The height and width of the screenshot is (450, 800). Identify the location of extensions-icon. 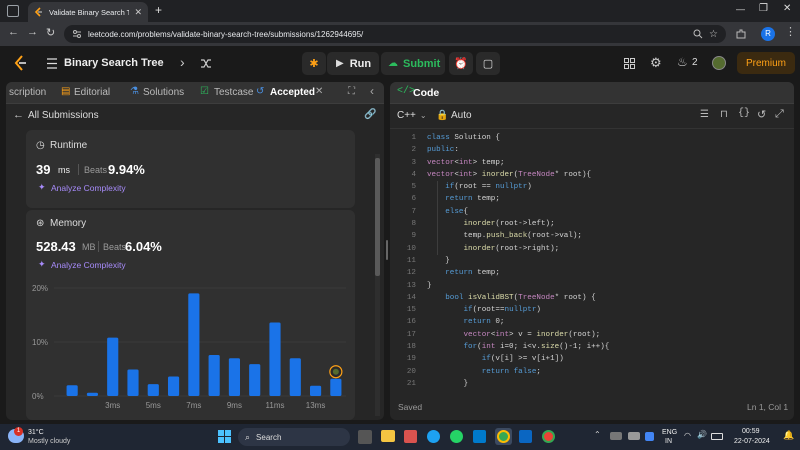
(741, 34).